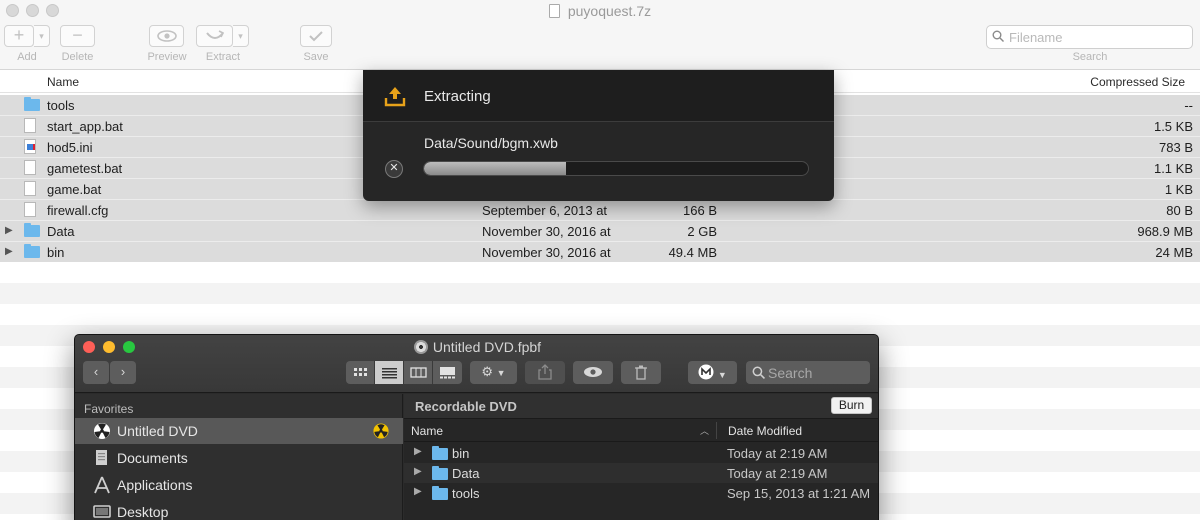 This screenshot has width=1200, height=520. What do you see at coordinates (777, 453) in the screenshot?
I see `item-date-modified: Today at 2:19 AM` at bounding box center [777, 453].